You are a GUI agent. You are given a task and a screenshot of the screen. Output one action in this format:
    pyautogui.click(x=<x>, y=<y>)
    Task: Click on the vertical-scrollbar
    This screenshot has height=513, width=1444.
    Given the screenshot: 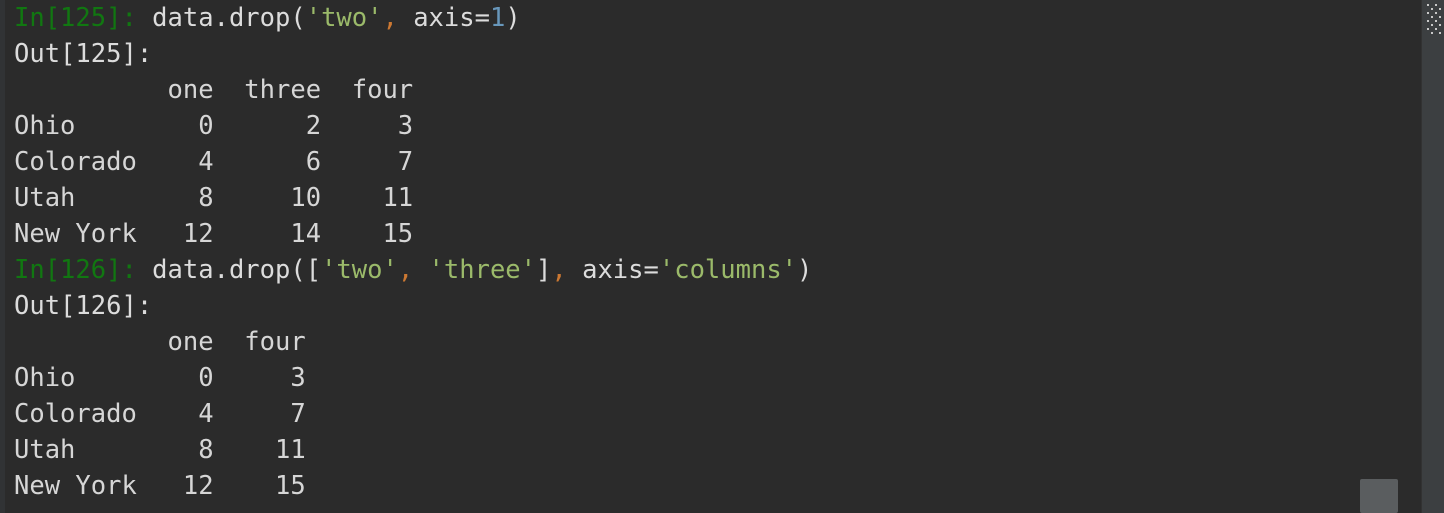 What is the action you would take?
    pyautogui.click(x=1432, y=256)
    